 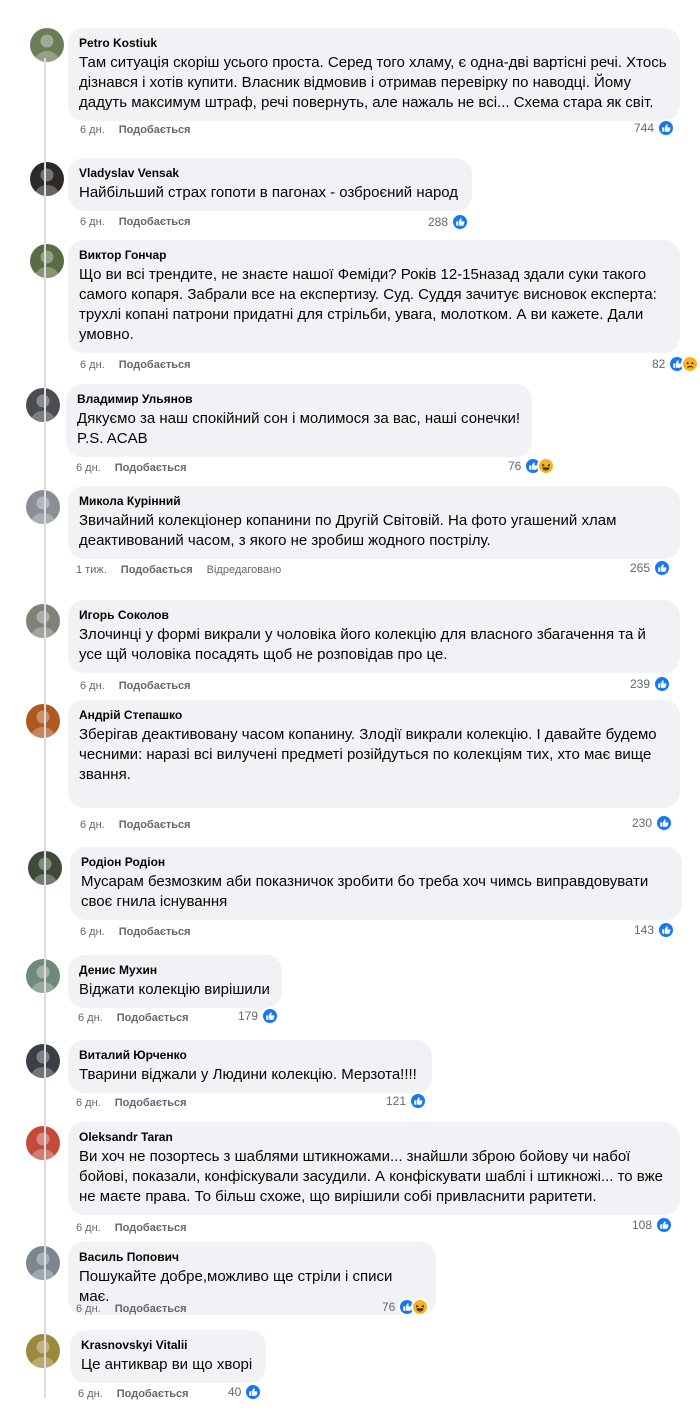 I want to click on comment-author: Krasnovskyi Vitalii, so click(x=168, y=1345).